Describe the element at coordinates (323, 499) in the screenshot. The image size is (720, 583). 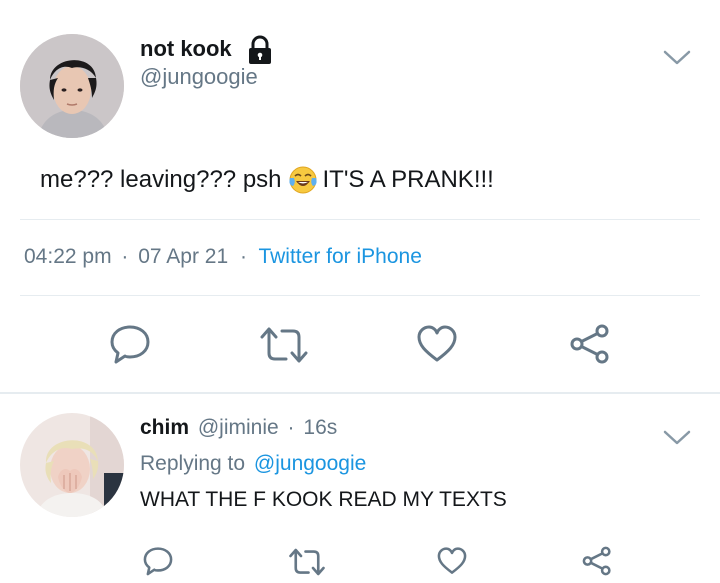
I see `reply-text: WHAT THE F KOOK READ MY TEXTS` at that location.